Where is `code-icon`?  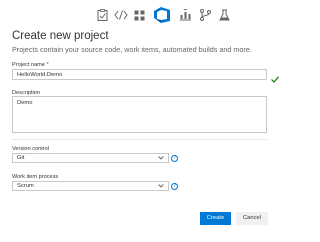 code-icon is located at coordinates (121, 15).